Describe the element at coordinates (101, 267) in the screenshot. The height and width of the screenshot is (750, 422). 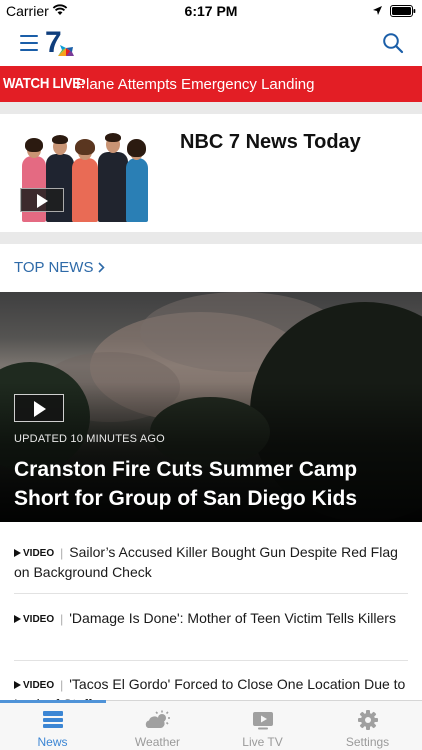
I see `chevron-right-icon` at that location.